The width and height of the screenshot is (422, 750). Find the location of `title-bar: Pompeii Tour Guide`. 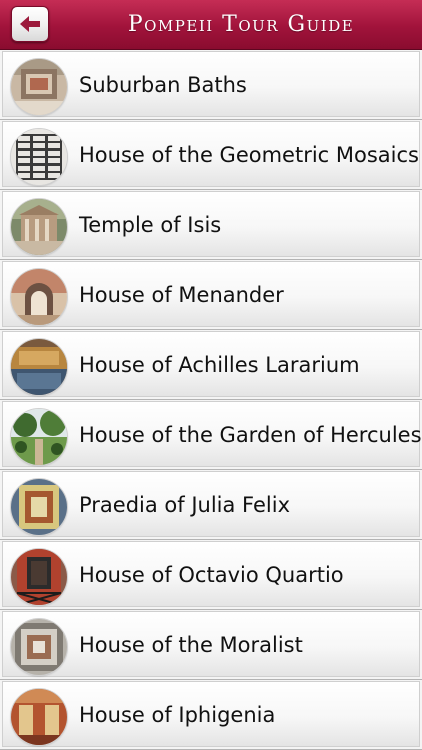

title-bar: Pompeii Tour Guide is located at coordinates (211, 25).